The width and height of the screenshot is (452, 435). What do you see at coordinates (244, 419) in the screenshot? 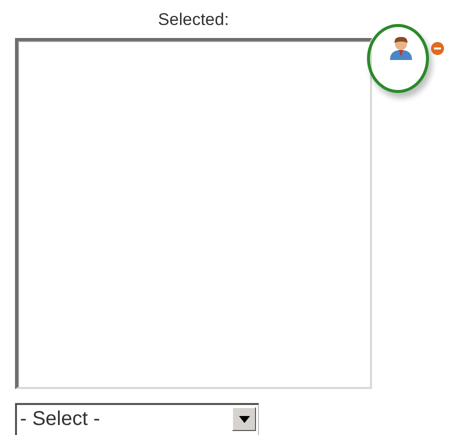
I see `caret-icon` at bounding box center [244, 419].